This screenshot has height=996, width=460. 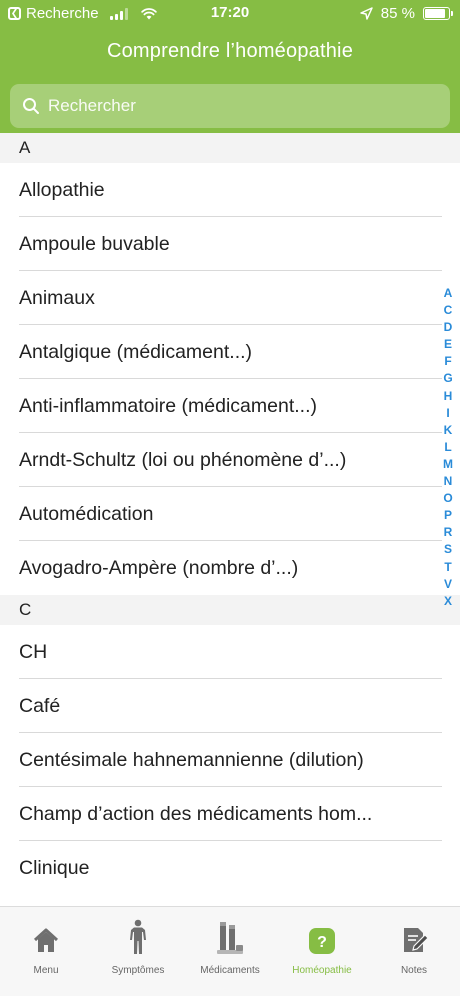 I want to click on index-letter: L, so click(x=447, y=447).